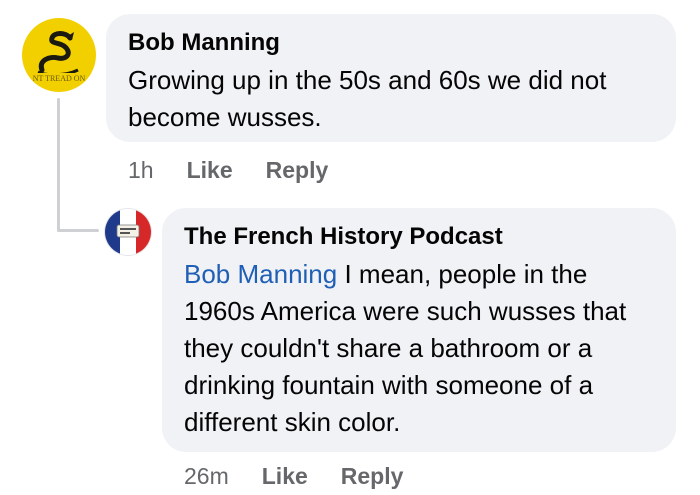 The height and width of the screenshot is (495, 700). I want to click on reply-actions: 26m Like Reply, so click(310, 476).